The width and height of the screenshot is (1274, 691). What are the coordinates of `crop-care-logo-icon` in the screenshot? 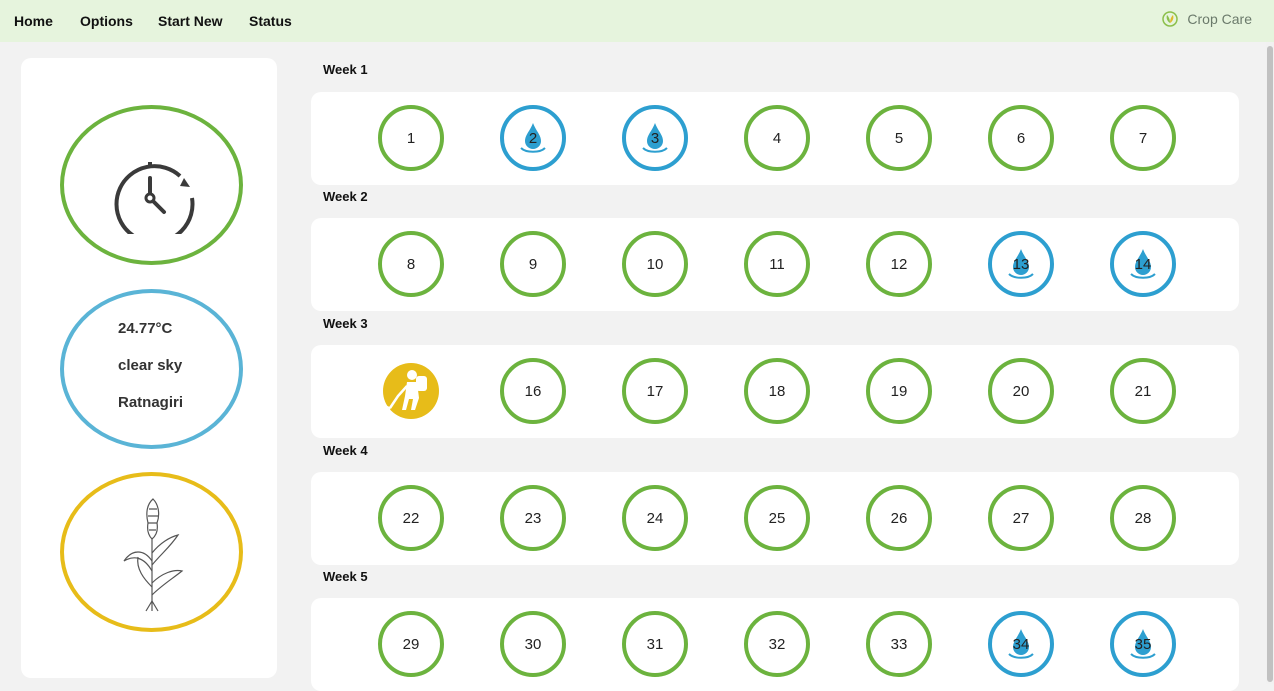 It's located at (1170, 19).